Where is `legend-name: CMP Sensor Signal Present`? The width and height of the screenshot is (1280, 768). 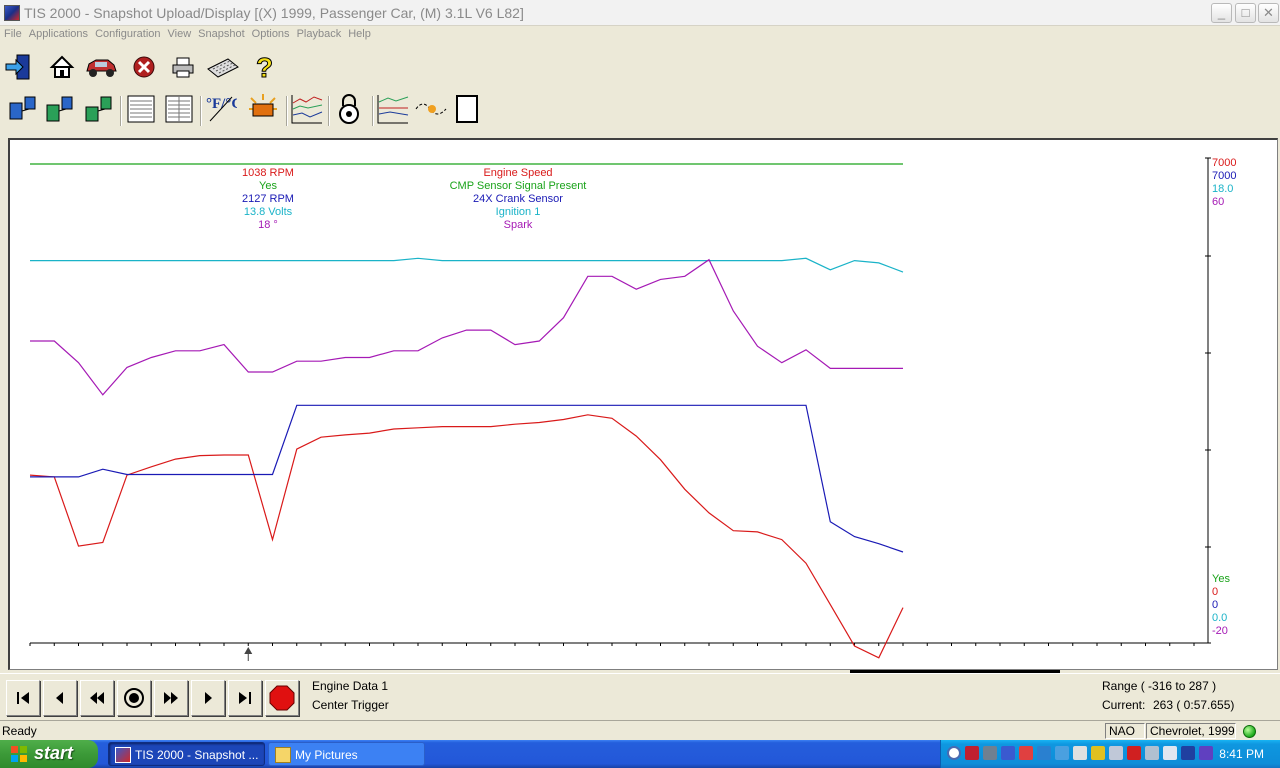 legend-name: CMP Sensor Signal Present is located at coordinates (518, 186).